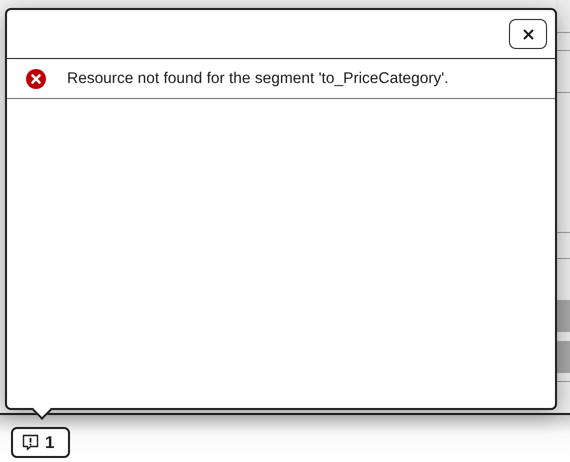  I want to click on message-icon, so click(30, 442).